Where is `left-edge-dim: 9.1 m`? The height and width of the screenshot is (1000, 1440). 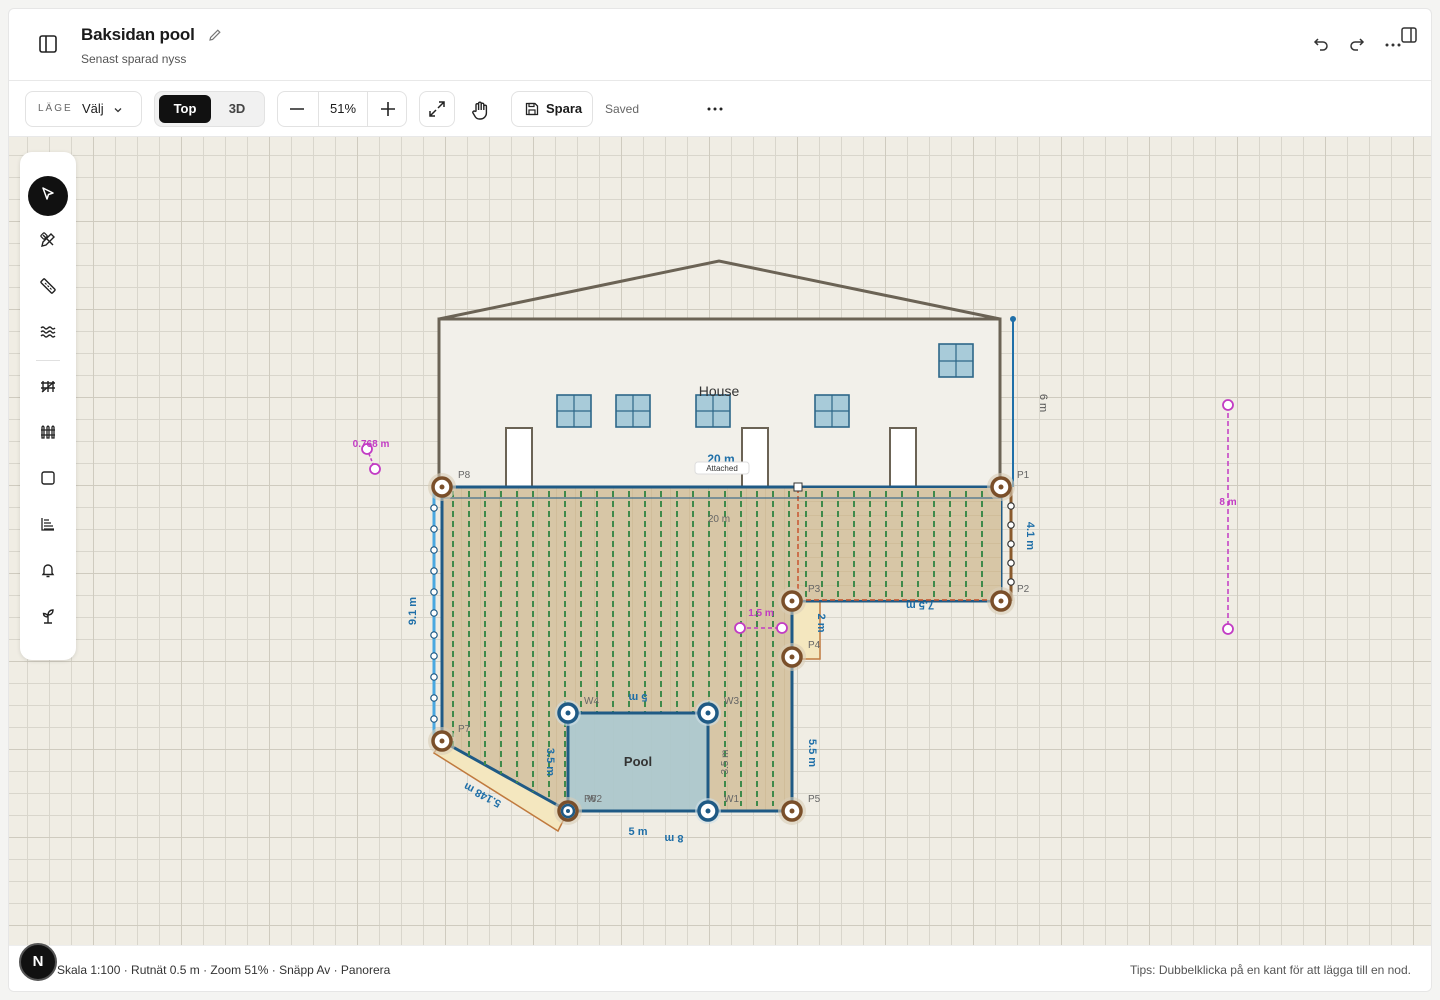 left-edge-dim: 9.1 m is located at coordinates (413, 611).